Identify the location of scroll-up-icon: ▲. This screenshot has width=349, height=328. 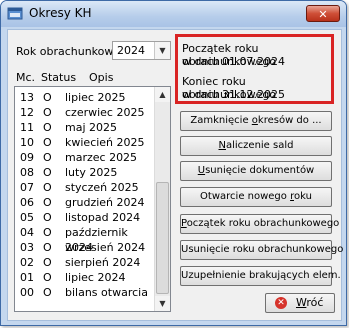
(162, 94).